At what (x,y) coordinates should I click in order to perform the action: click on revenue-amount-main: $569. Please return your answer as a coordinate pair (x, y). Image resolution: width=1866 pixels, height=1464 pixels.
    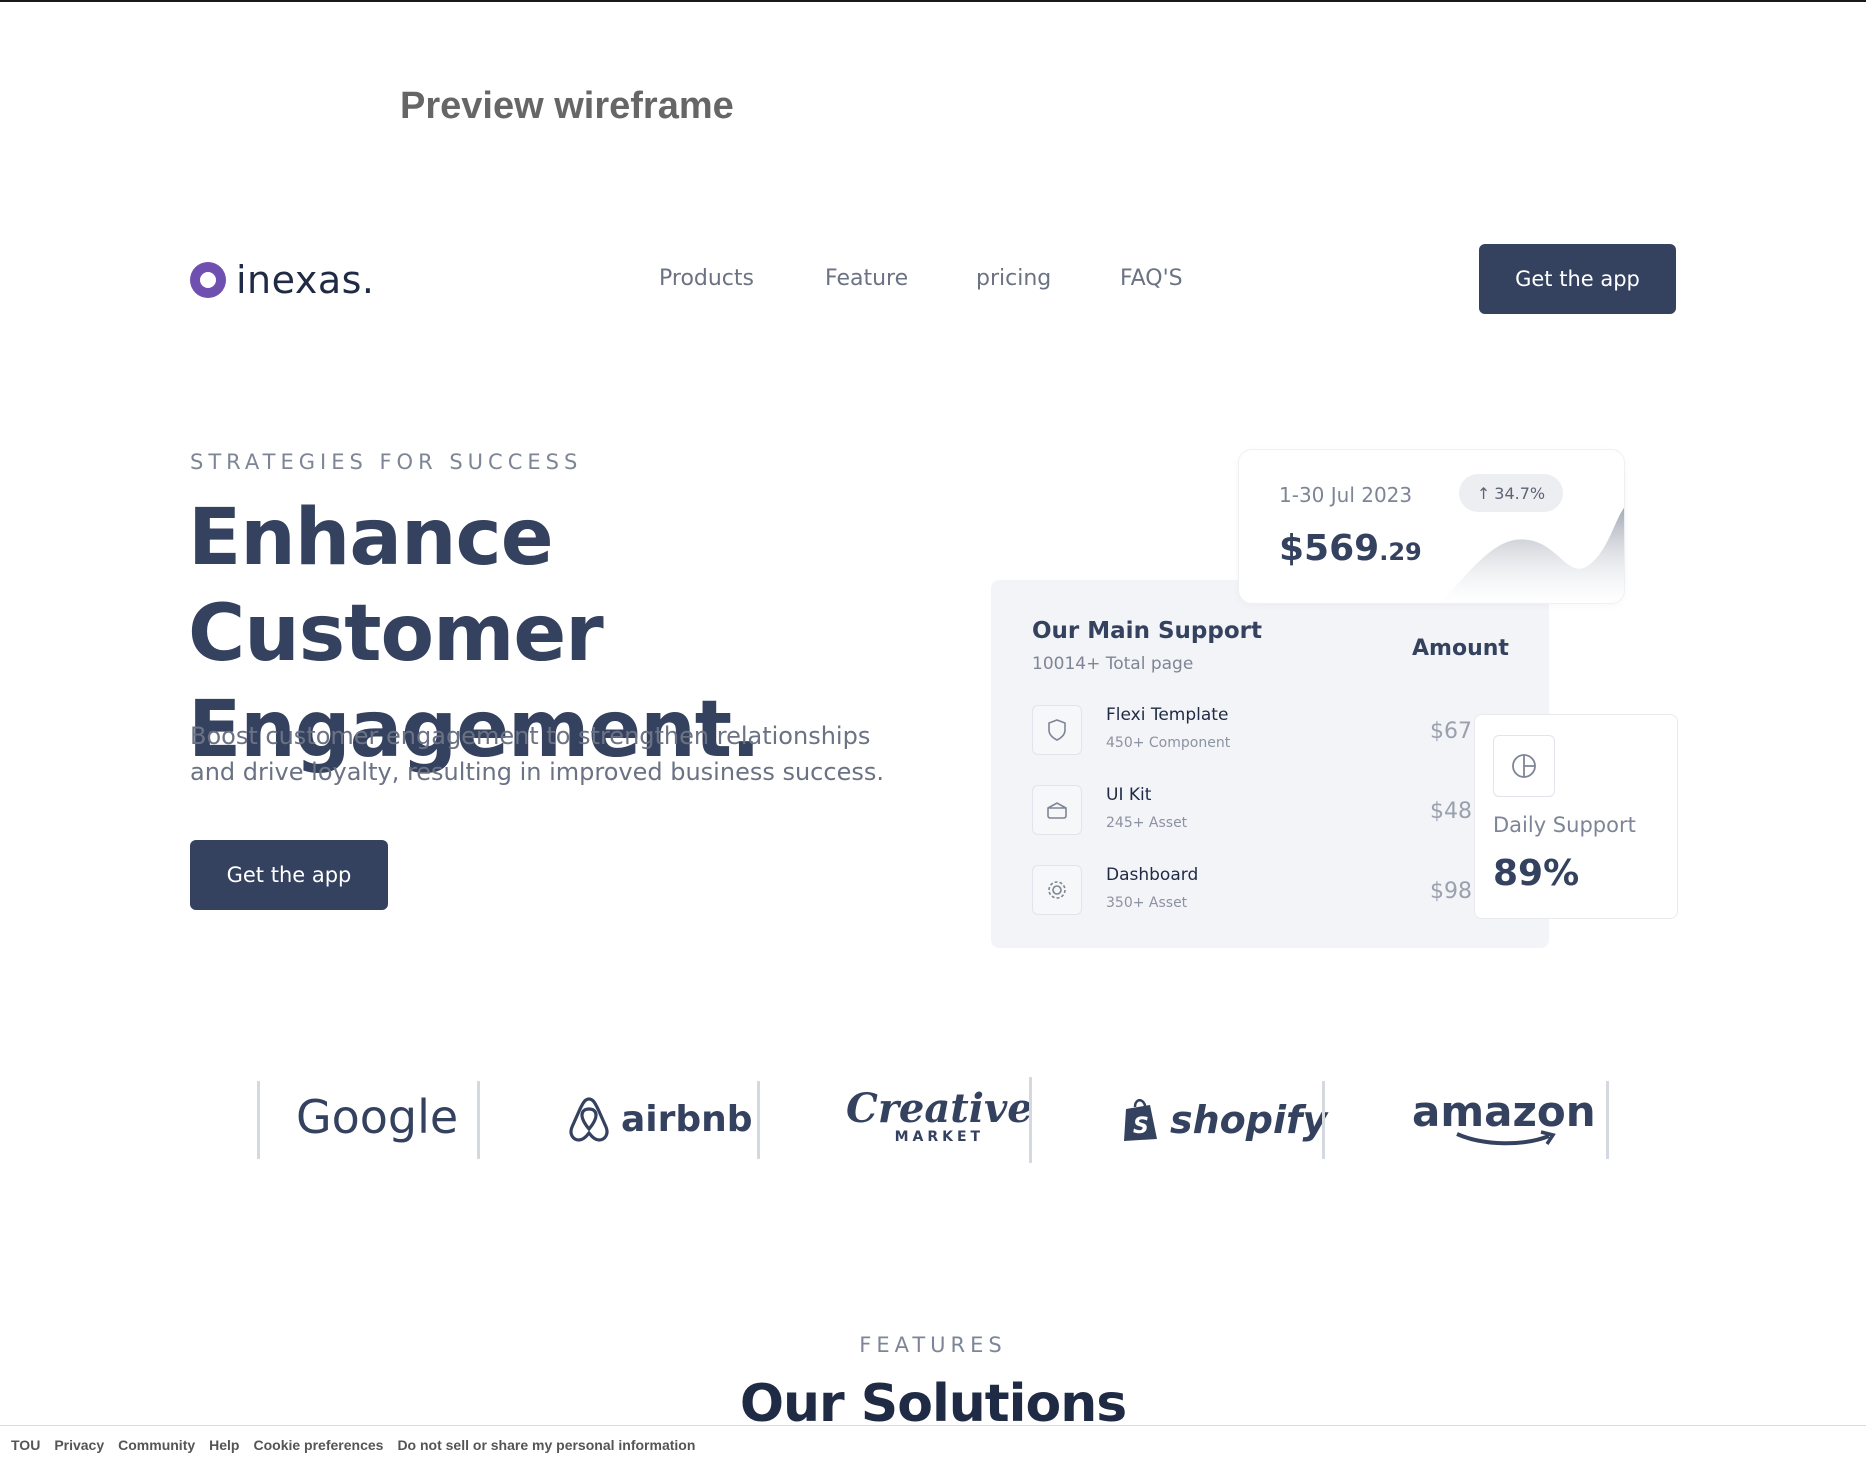
    Looking at the image, I should click on (1329, 548).